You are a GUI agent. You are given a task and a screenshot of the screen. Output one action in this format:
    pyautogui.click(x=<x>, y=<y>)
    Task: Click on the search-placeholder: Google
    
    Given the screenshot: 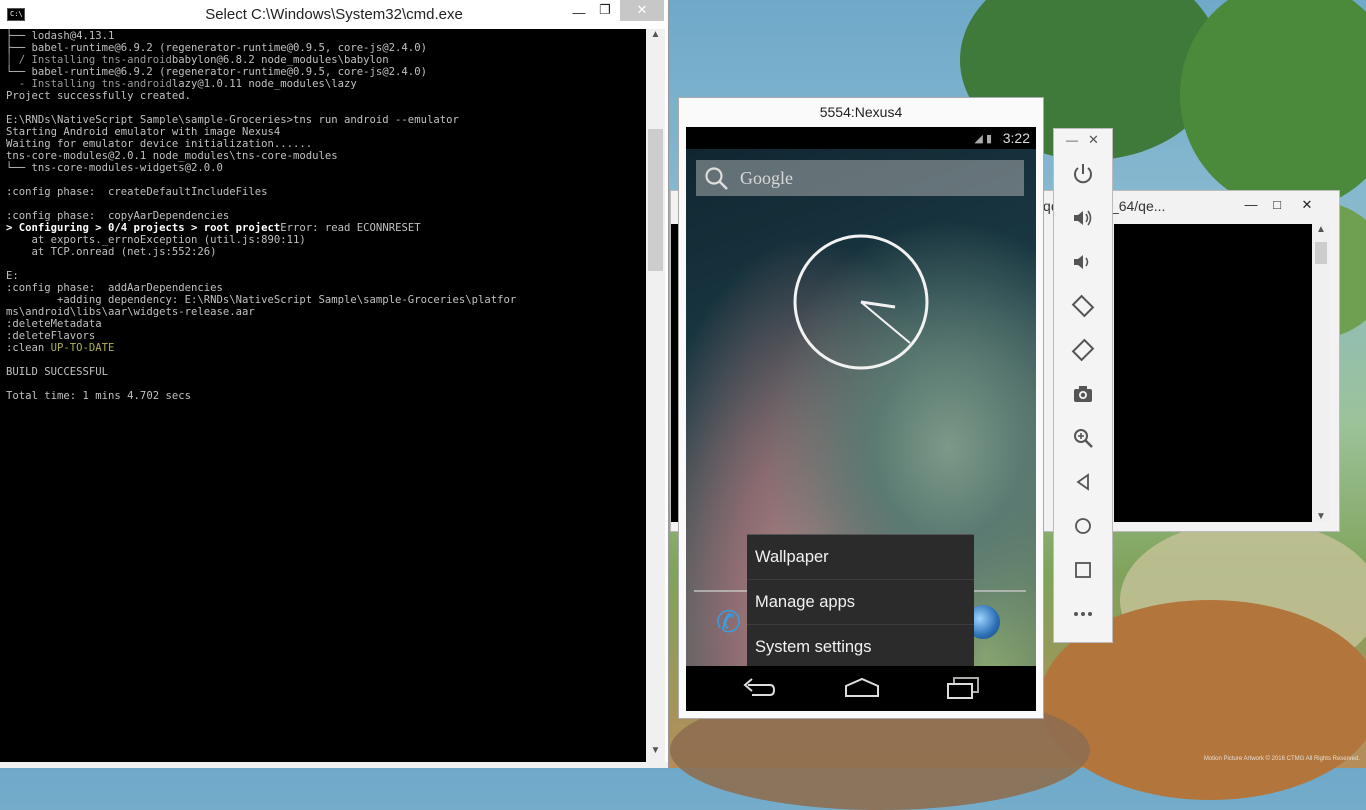 What is the action you would take?
    pyautogui.click(x=766, y=178)
    